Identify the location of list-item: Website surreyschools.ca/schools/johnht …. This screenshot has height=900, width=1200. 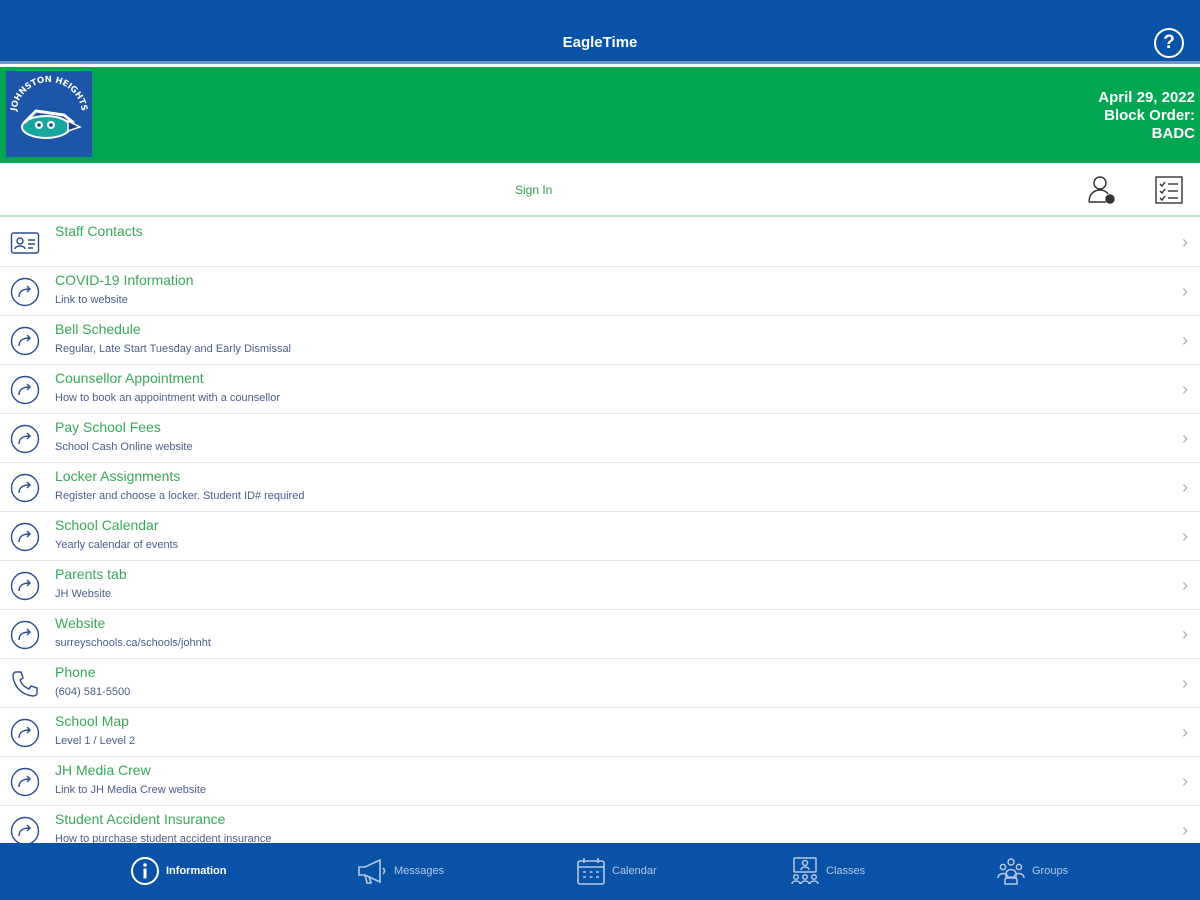
(600, 634).